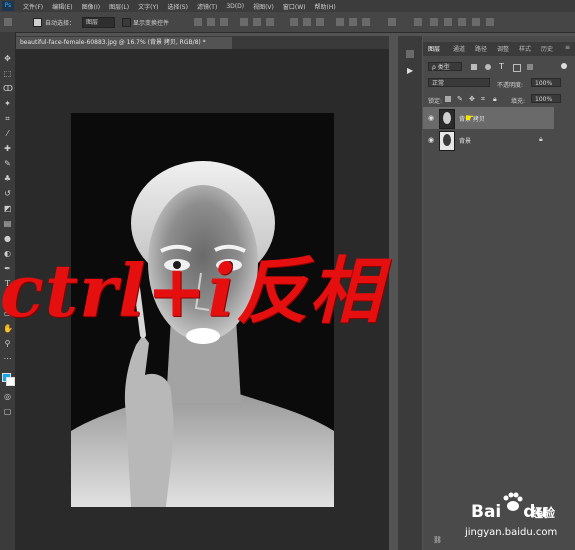  I want to click on align-middle-icon, so click(211, 22).